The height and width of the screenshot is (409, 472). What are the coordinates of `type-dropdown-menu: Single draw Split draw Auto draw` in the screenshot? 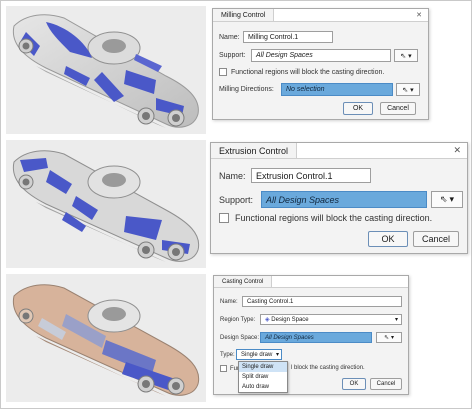 It's located at (263, 377).